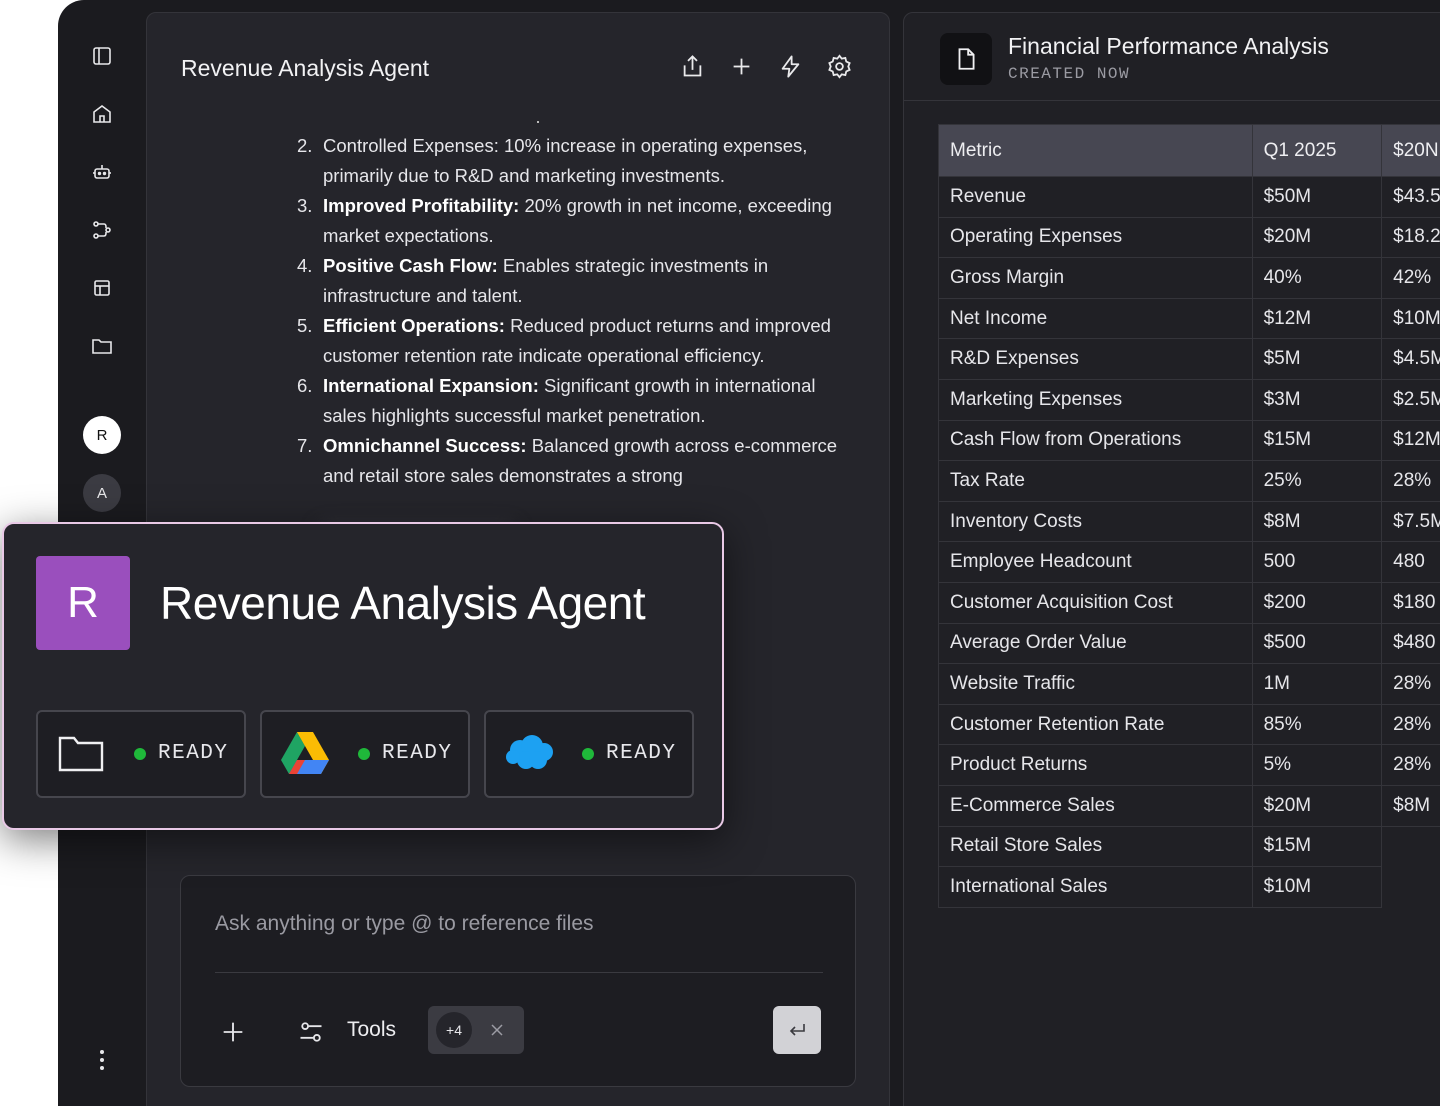  I want to click on table-row: Inventory Costs$8M$7.5M, so click(1189, 521).